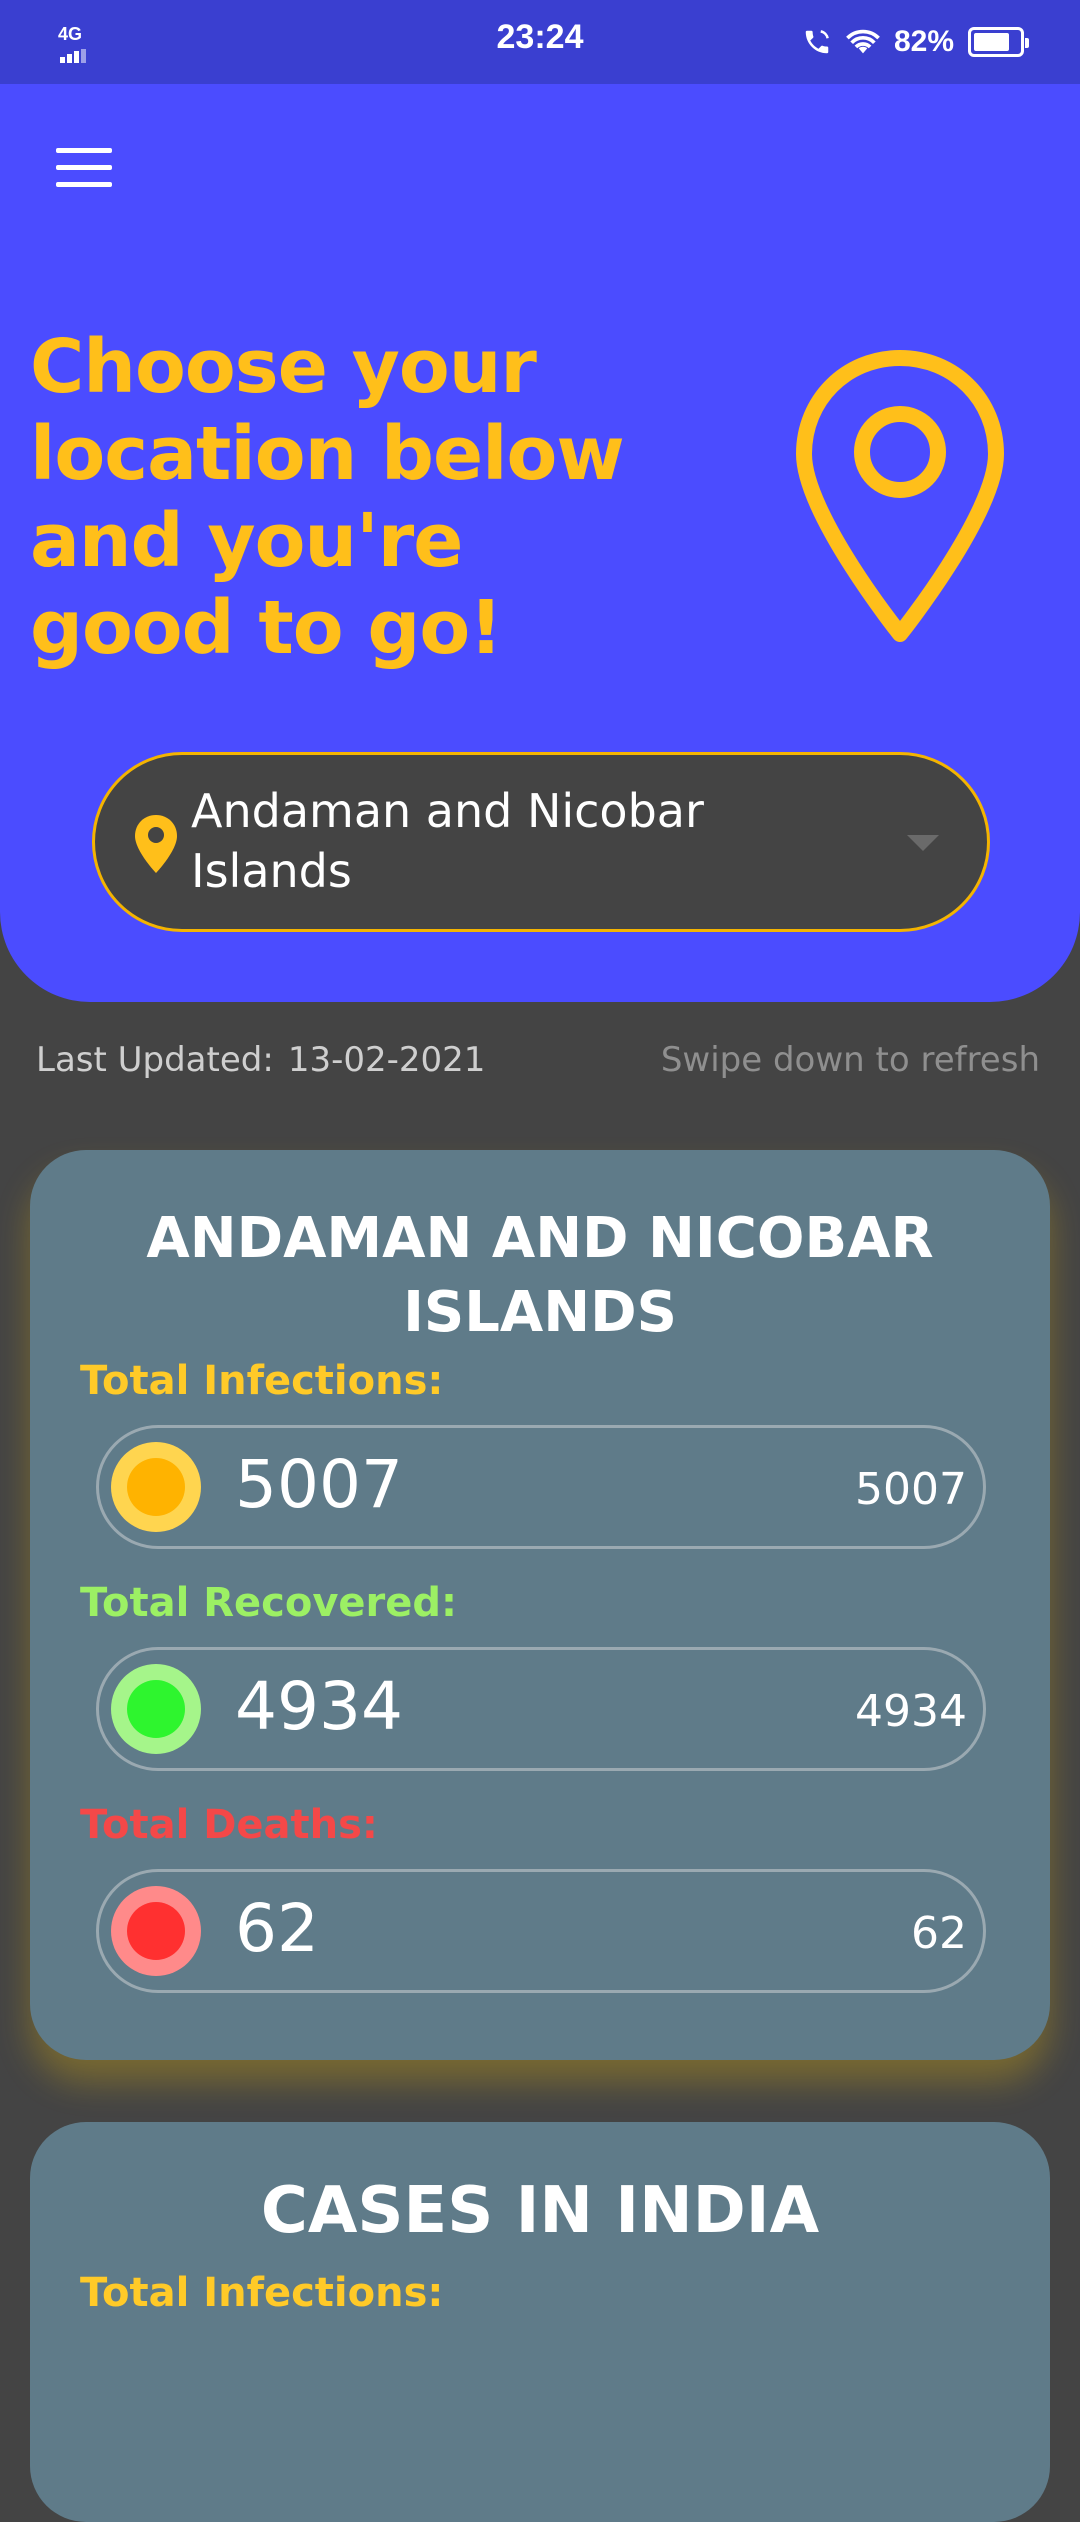 The height and width of the screenshot is (2522, 1080). What do you see at coordinates (923, 843) in the screenshot?
I see `dropdown-arrow-icon` at bounding box center [923, 843].